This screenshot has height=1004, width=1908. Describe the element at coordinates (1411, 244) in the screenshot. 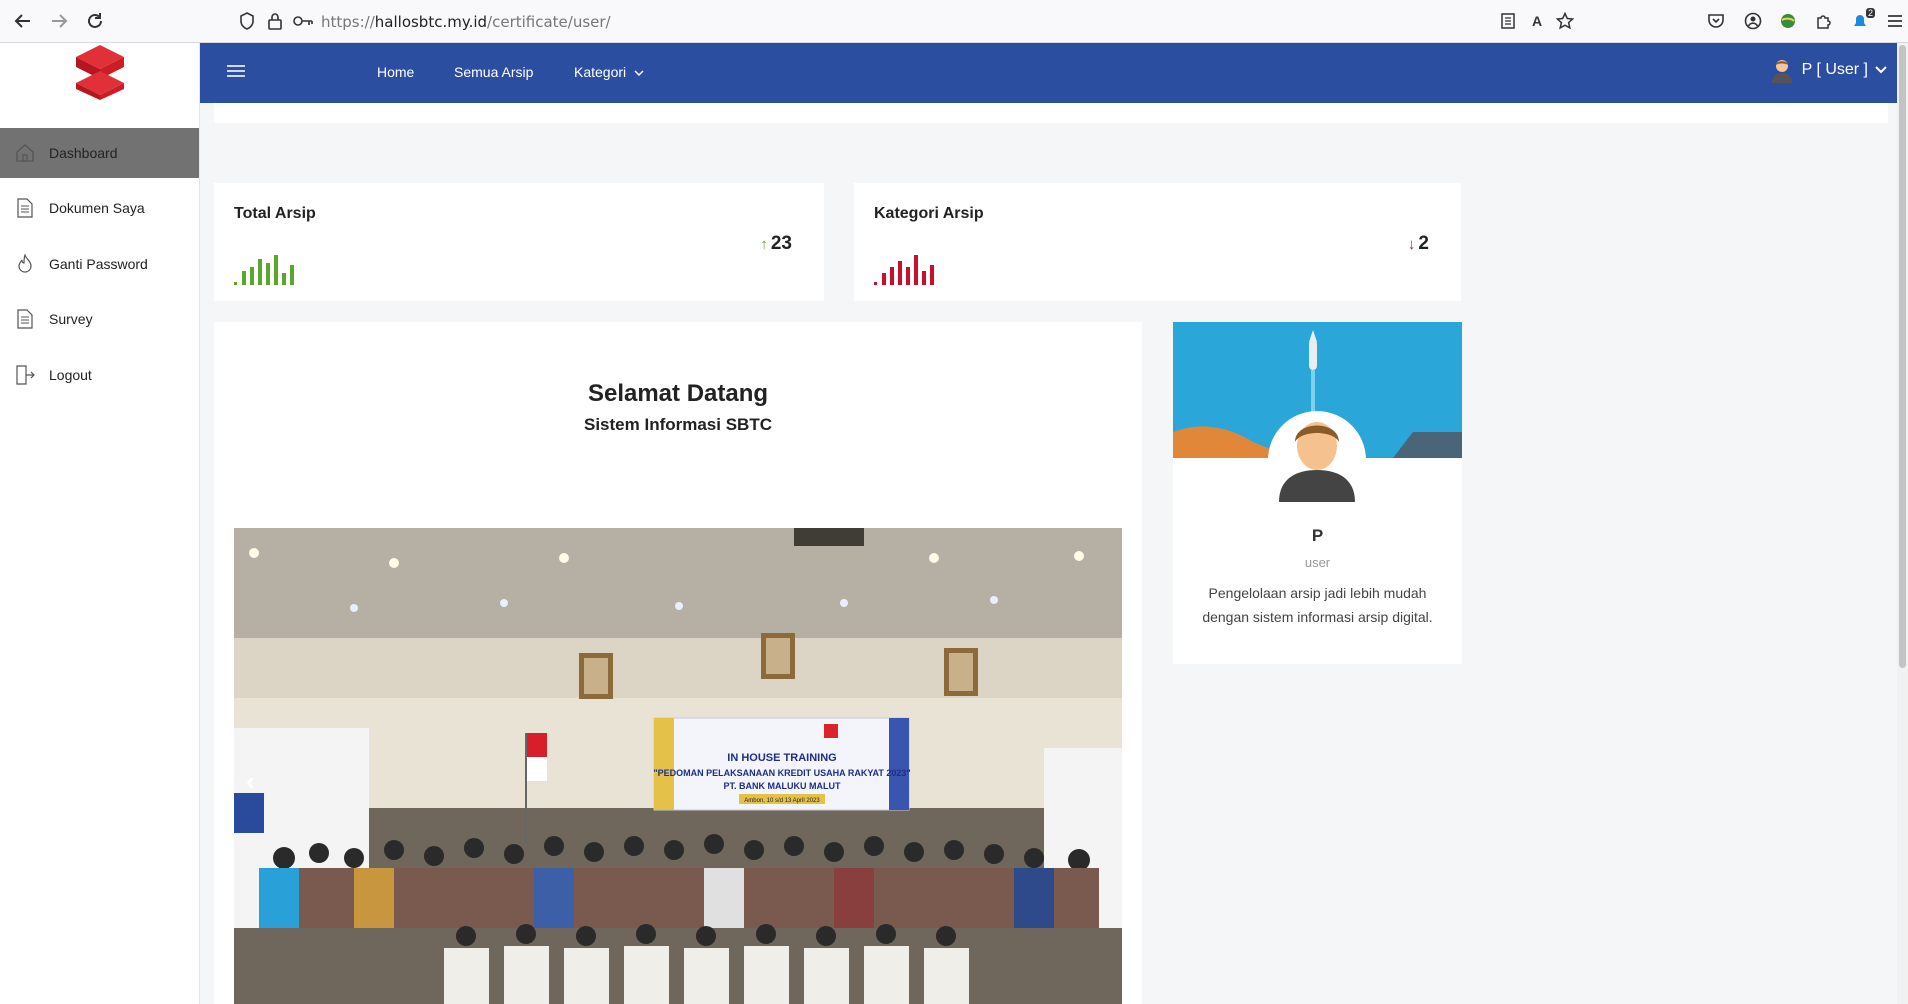

I see `trend-down-icon: ↓` at that location.